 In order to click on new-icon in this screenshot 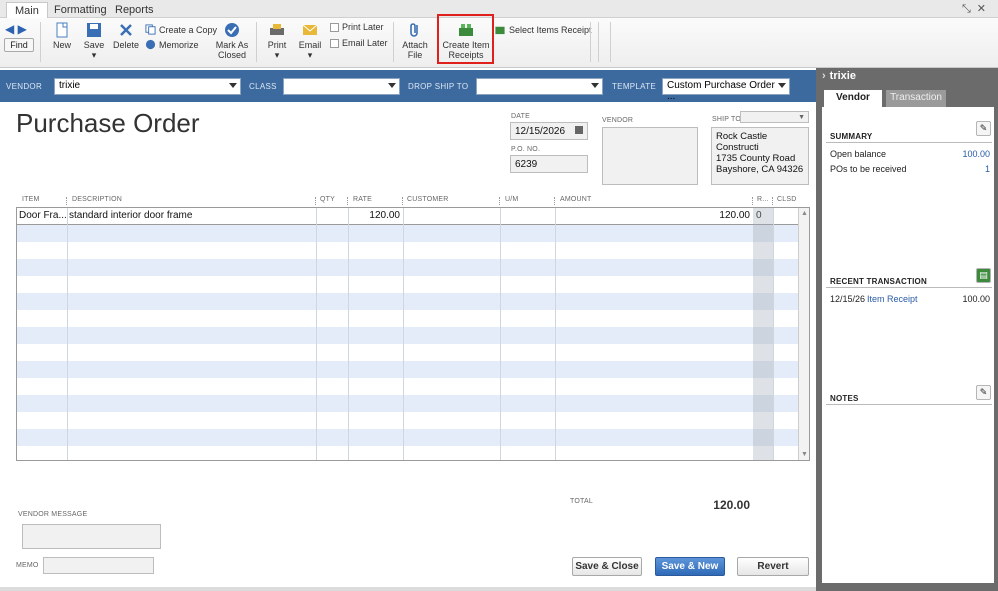, I will do `click(62, 30)`.